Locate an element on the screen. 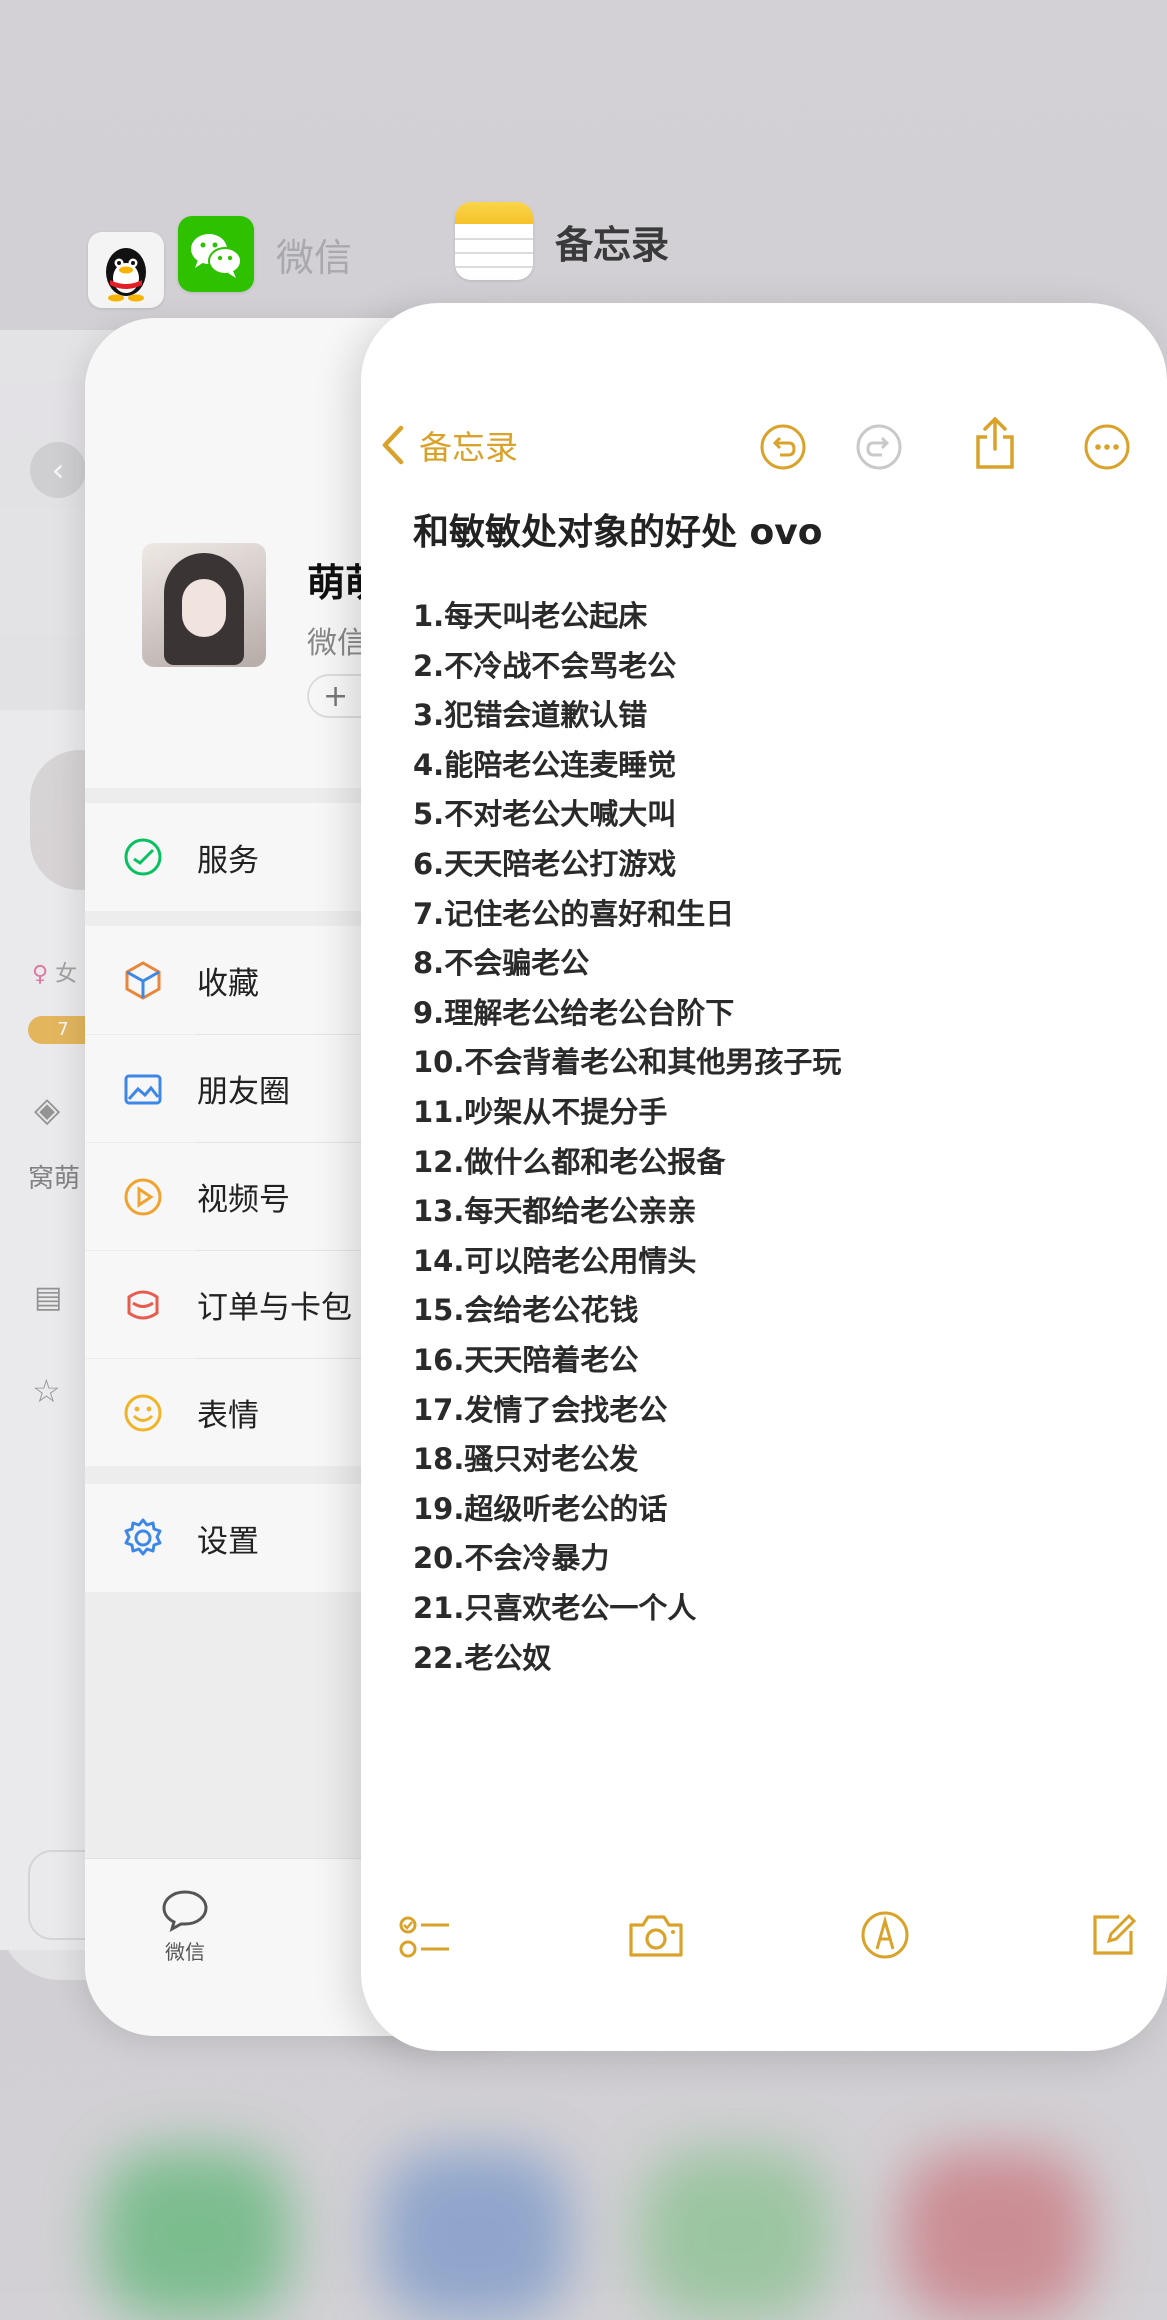  note-line: 7.记住老公的喜好和生日 is located at coordinates (573, 912).